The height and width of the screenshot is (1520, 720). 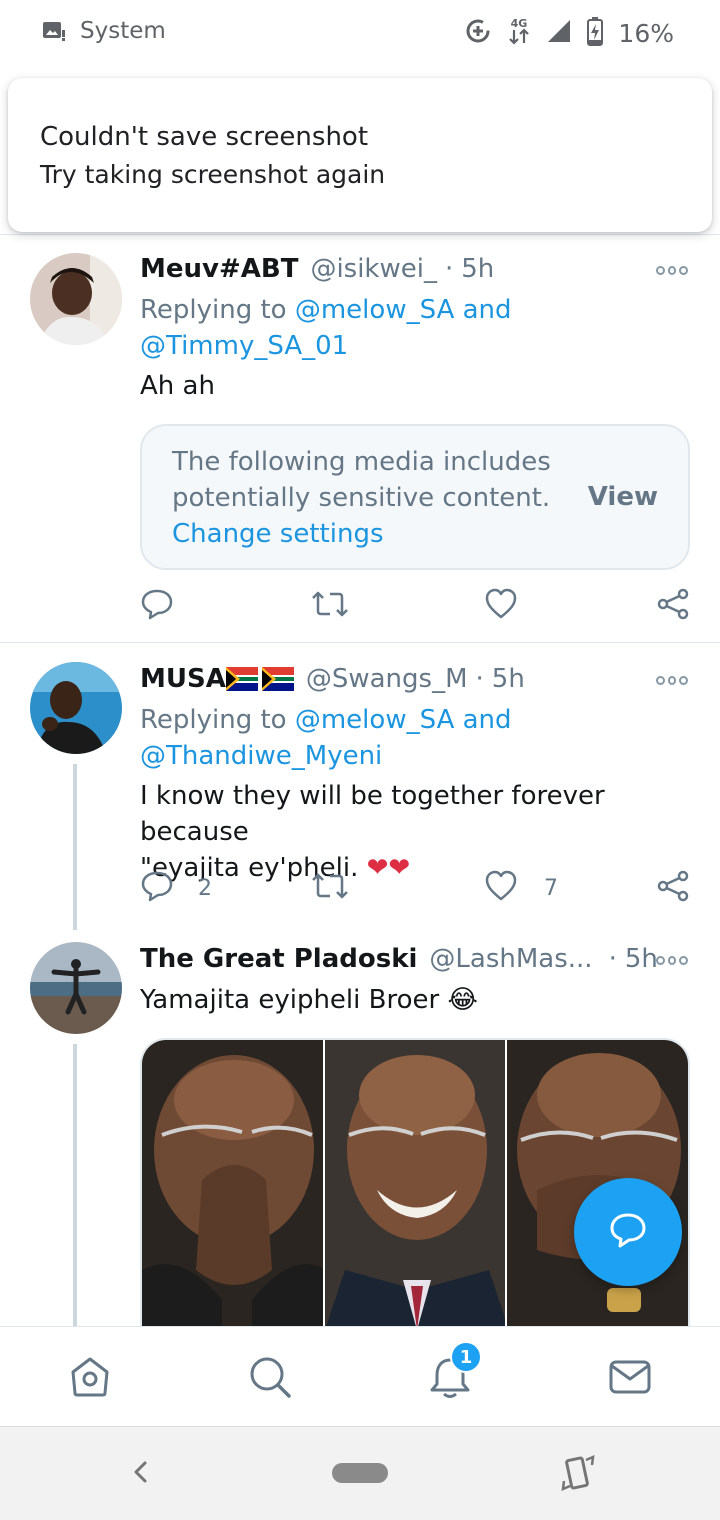 I want to click on data-saver-icon, so click(x=478, y=33).